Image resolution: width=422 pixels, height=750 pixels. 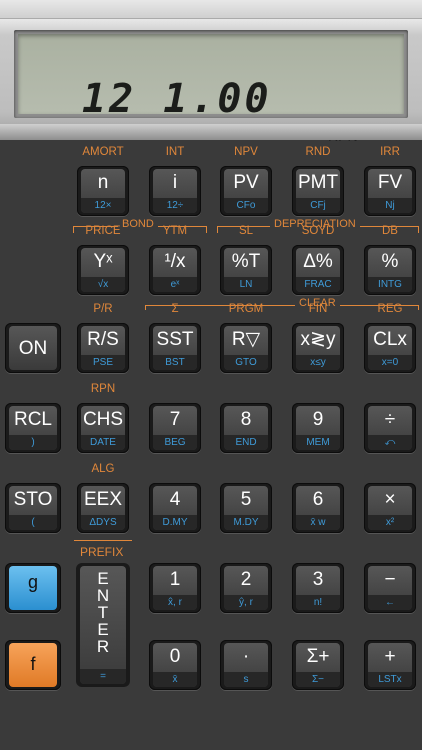 What do you see at coordinates (246, 522) in the screenshot?
I see `key-sublabel: M.DY` at bounding box center [246, 522].